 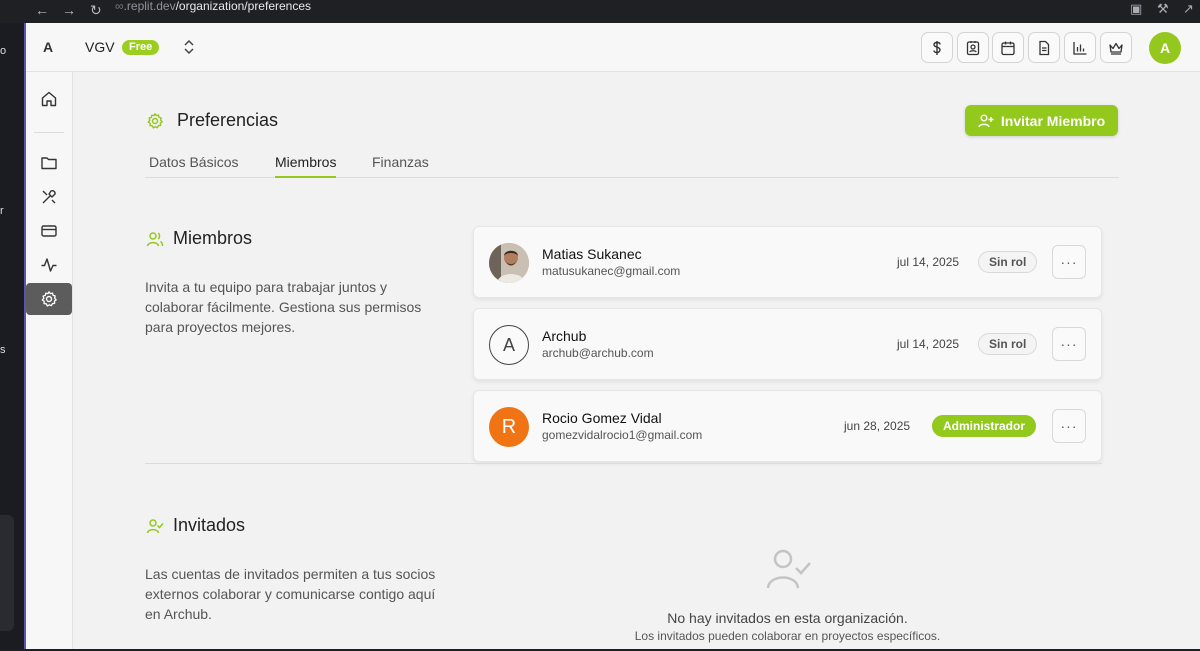 I want to click on credit-card-icon, so click(x=49, y=231).